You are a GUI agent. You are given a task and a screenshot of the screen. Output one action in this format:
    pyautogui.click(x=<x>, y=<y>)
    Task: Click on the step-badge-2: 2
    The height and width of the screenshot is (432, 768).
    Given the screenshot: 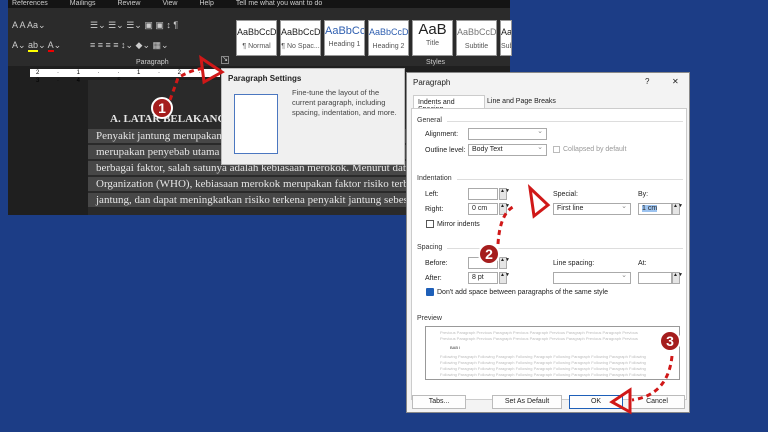 What is the action you would take?
    pyautogui.click(x=489, y=254)
    